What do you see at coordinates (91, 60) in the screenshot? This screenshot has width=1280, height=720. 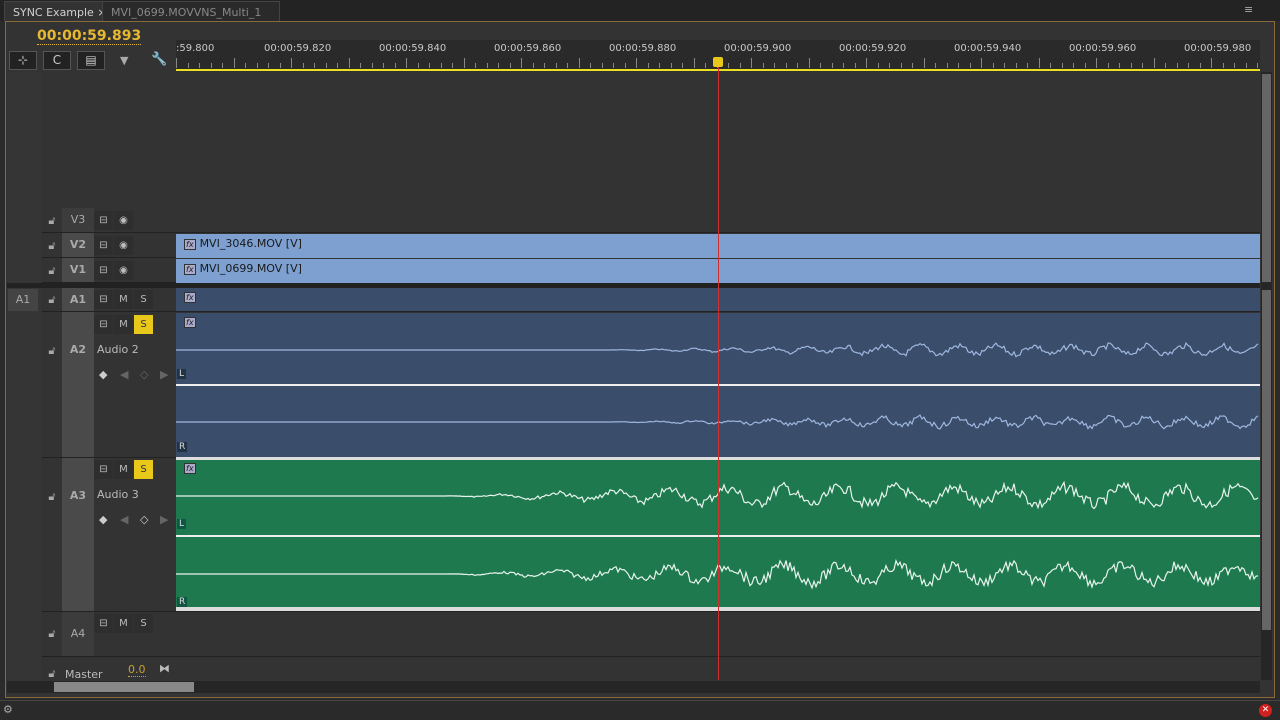 I see `add-marker-menu-icon: ▤` at bounding box center [91, 60].